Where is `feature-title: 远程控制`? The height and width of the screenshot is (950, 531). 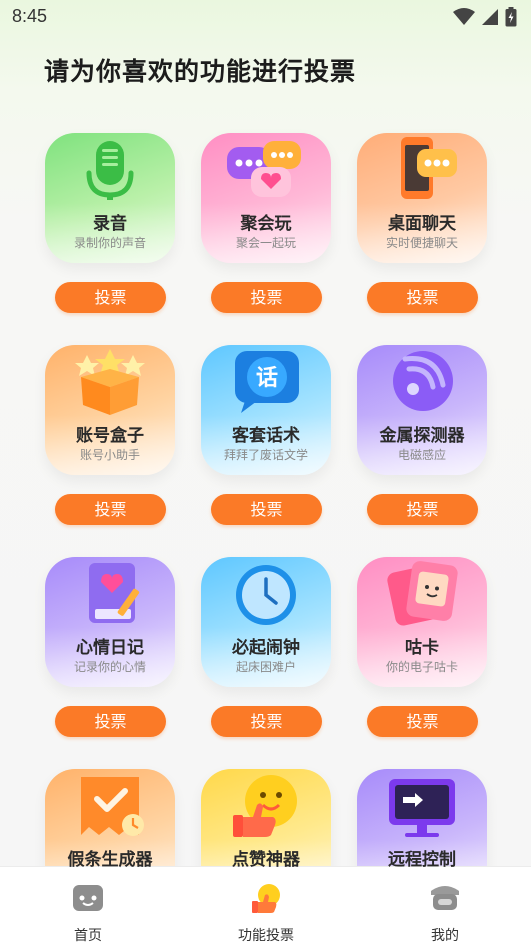 feature-title: 远程控制 is located at coordinates (422, 860).